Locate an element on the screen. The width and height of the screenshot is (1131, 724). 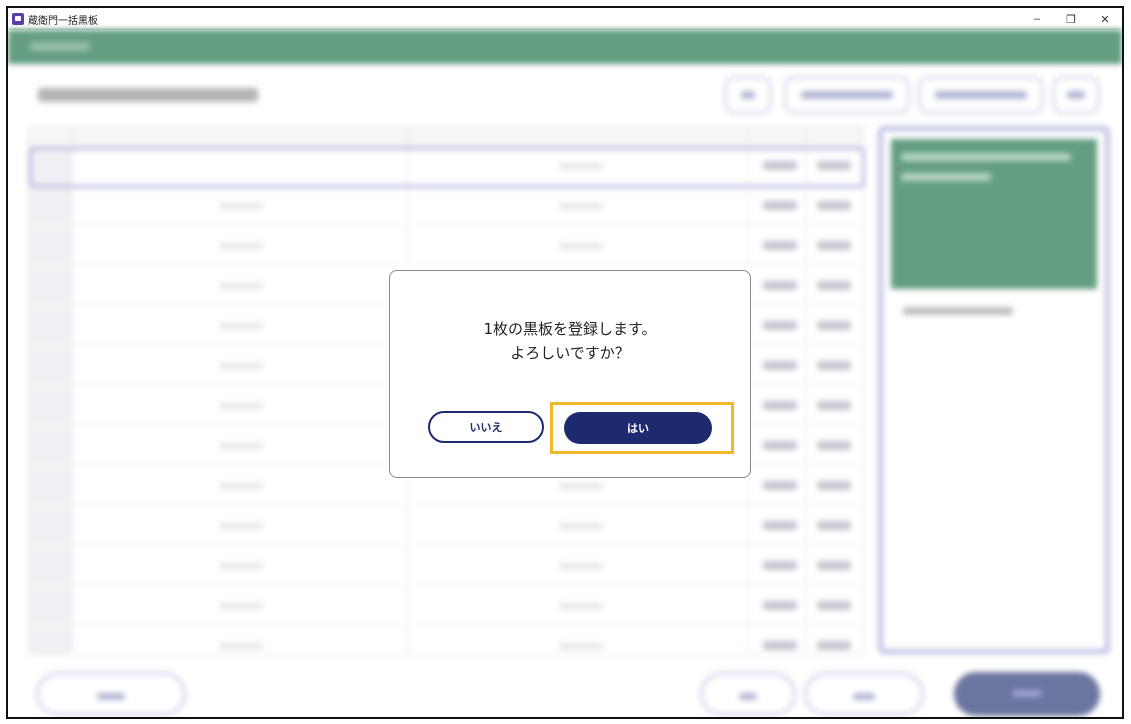
minimize-icon: – is located at coordinates (1037, 19).